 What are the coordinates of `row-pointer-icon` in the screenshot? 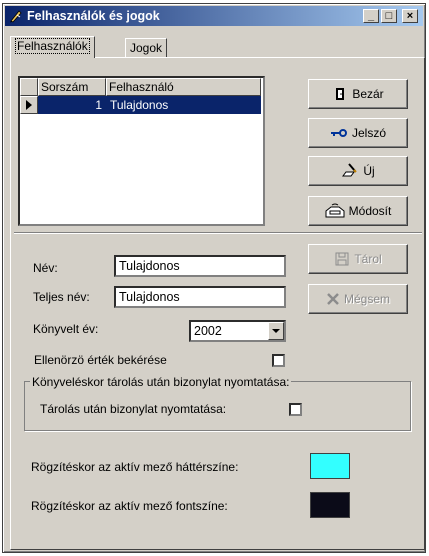 It's located at (29, 105).